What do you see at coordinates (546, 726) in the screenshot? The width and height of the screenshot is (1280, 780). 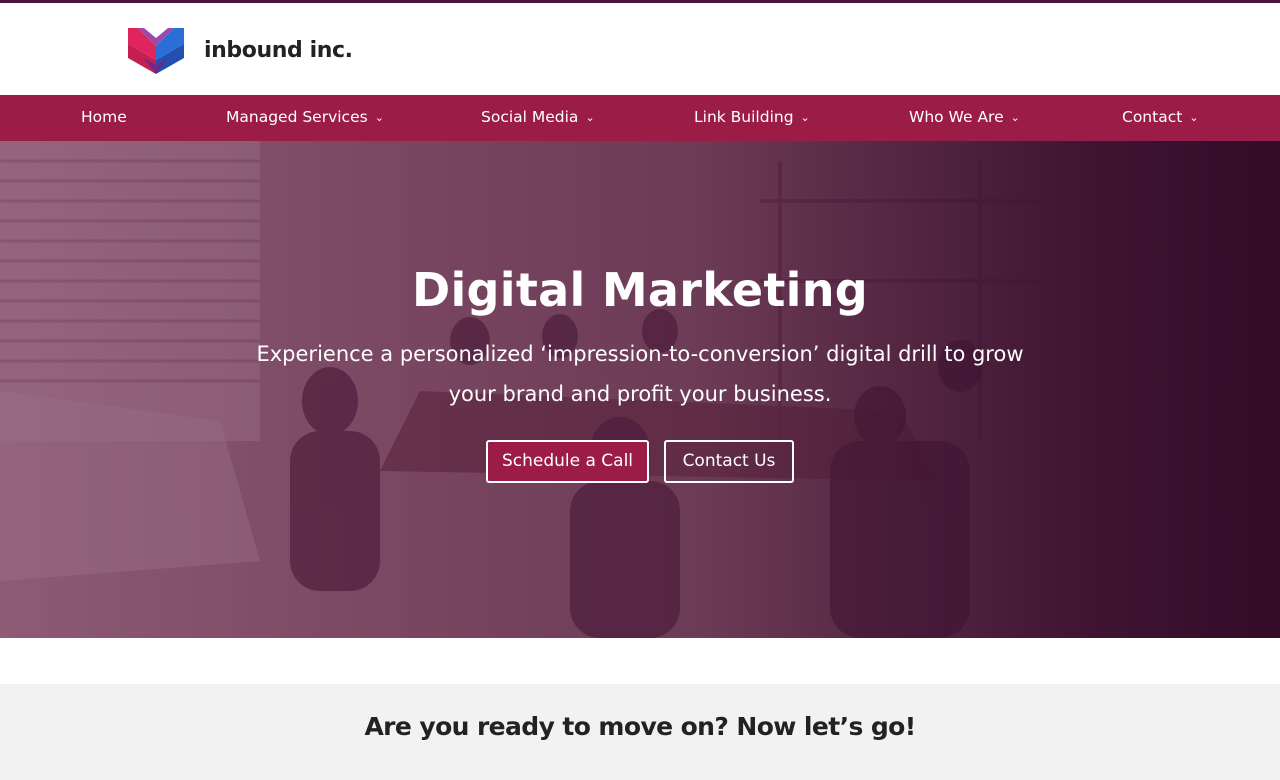 I see `section-heading-light: Are you ready to move on?` at bounding box center [546, 726].